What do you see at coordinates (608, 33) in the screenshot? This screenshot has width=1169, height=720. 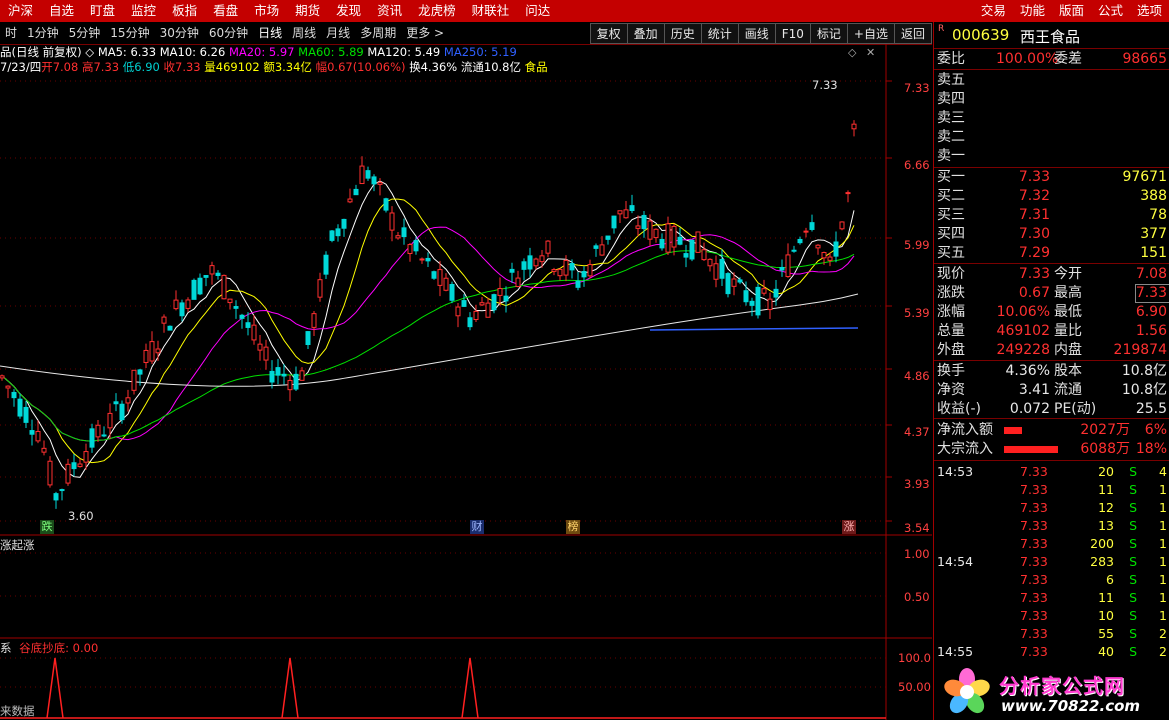 I see `tool-button-0: 复权` at bounding box center [608, 33].